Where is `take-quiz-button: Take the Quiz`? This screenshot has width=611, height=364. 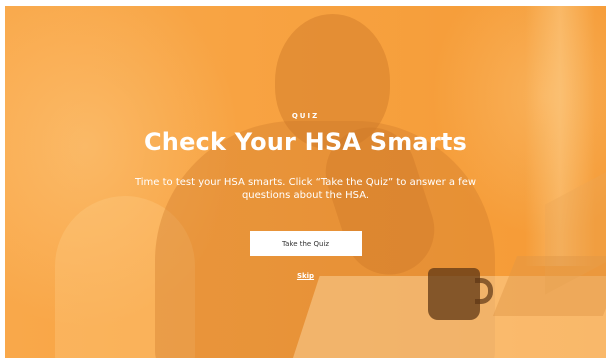 take-quiz-button: Take the Quiz is located at coordinates (305, 243).